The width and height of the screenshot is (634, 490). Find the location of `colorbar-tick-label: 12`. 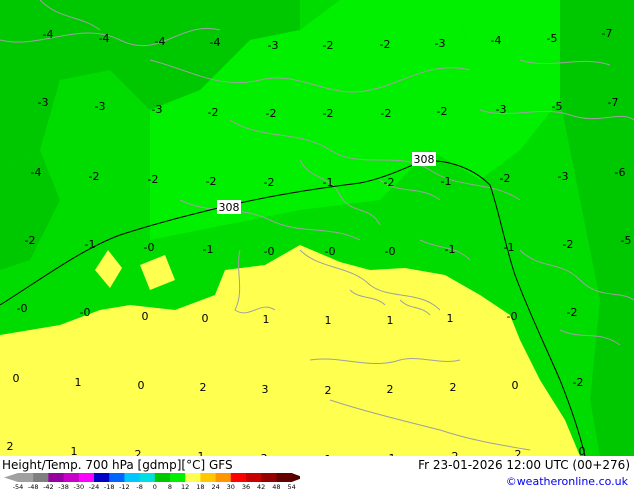

colorbar-tick-label: 12 is located at coordinates (185, 486).